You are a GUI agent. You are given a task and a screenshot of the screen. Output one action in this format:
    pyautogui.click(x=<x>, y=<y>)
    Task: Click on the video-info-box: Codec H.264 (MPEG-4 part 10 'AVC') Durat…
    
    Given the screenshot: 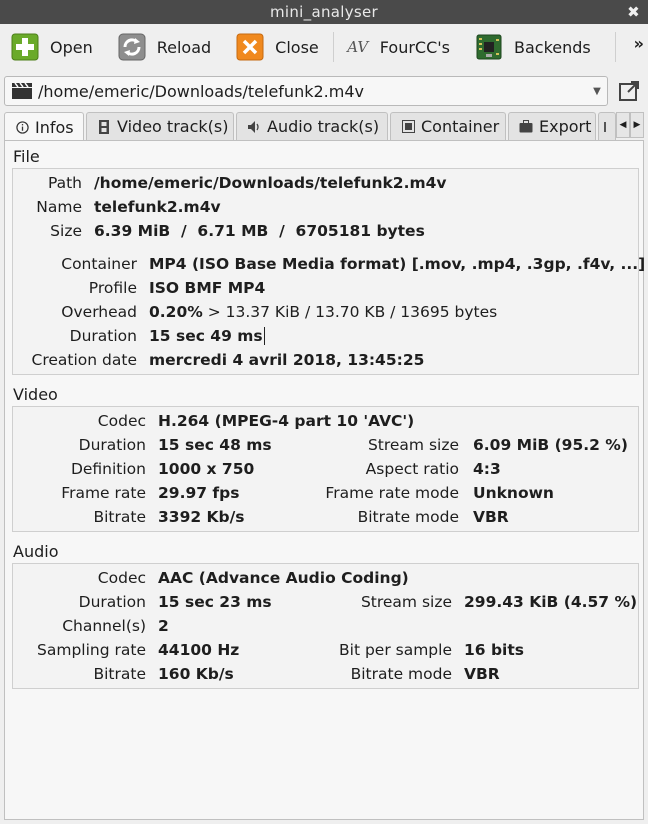 What is the action you would take?
    pyautogui.click(x=325, y=469)
    